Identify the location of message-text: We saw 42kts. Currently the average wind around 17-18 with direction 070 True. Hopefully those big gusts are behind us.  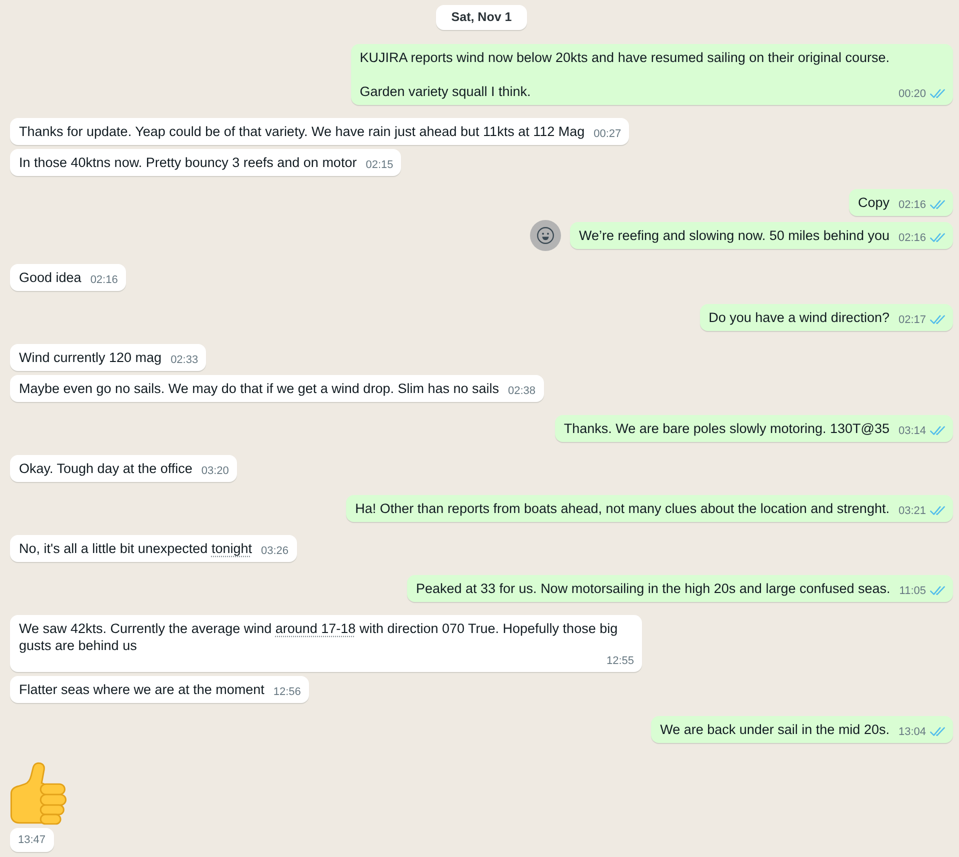
(319, 637).